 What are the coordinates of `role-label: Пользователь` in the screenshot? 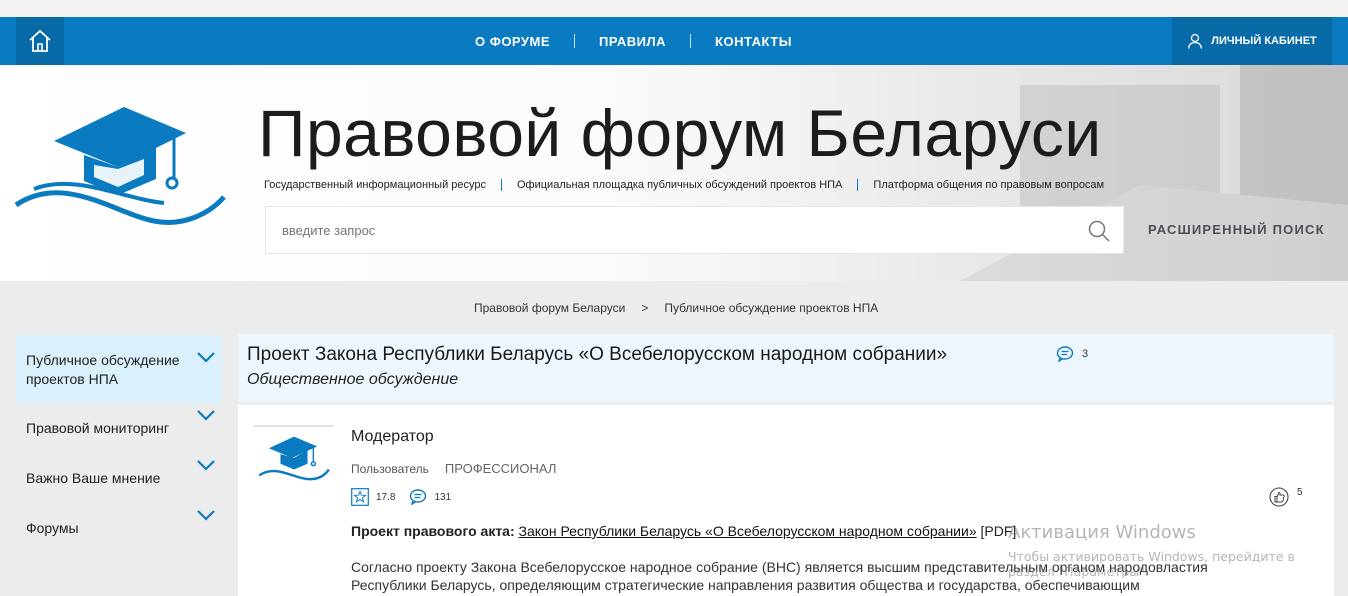 It's located at (390, 469).